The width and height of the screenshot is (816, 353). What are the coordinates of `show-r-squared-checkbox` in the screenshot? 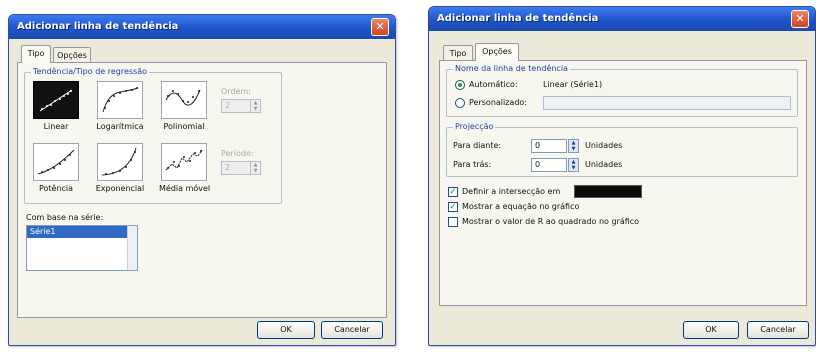 It's located at (453, 222).